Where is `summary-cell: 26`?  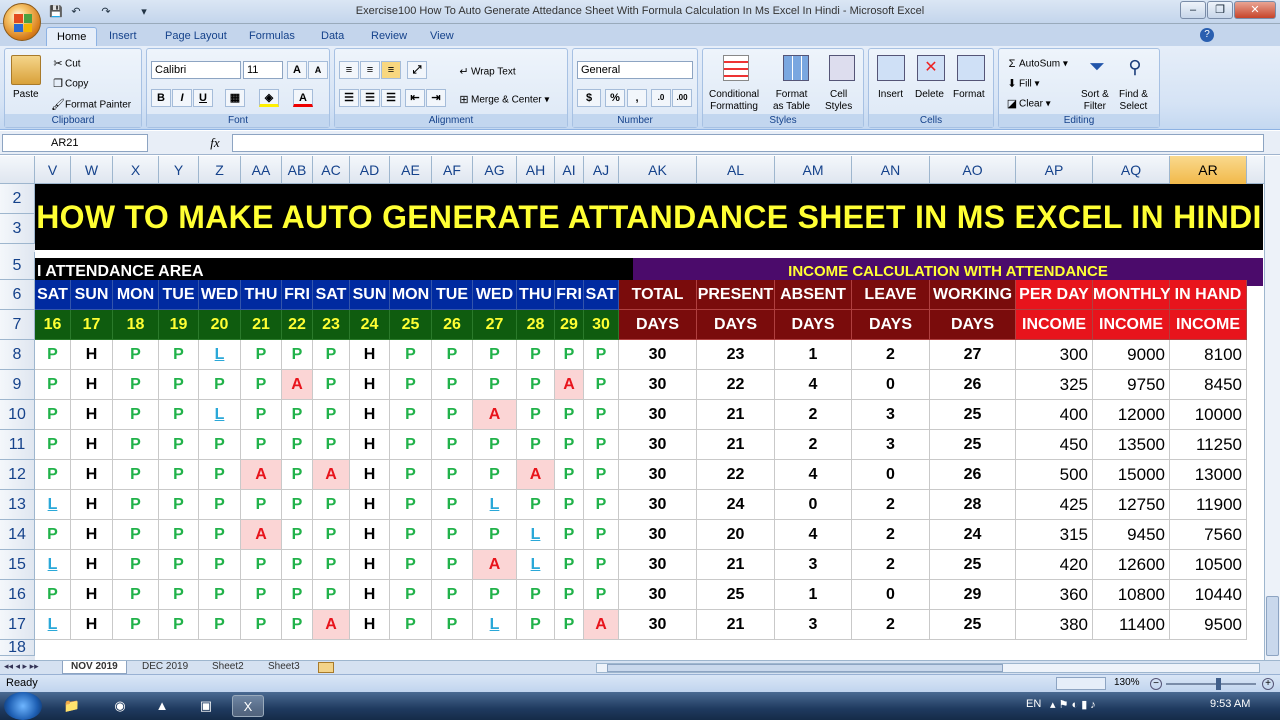
summary-cell: 26 is located at coordinates (973, 385).